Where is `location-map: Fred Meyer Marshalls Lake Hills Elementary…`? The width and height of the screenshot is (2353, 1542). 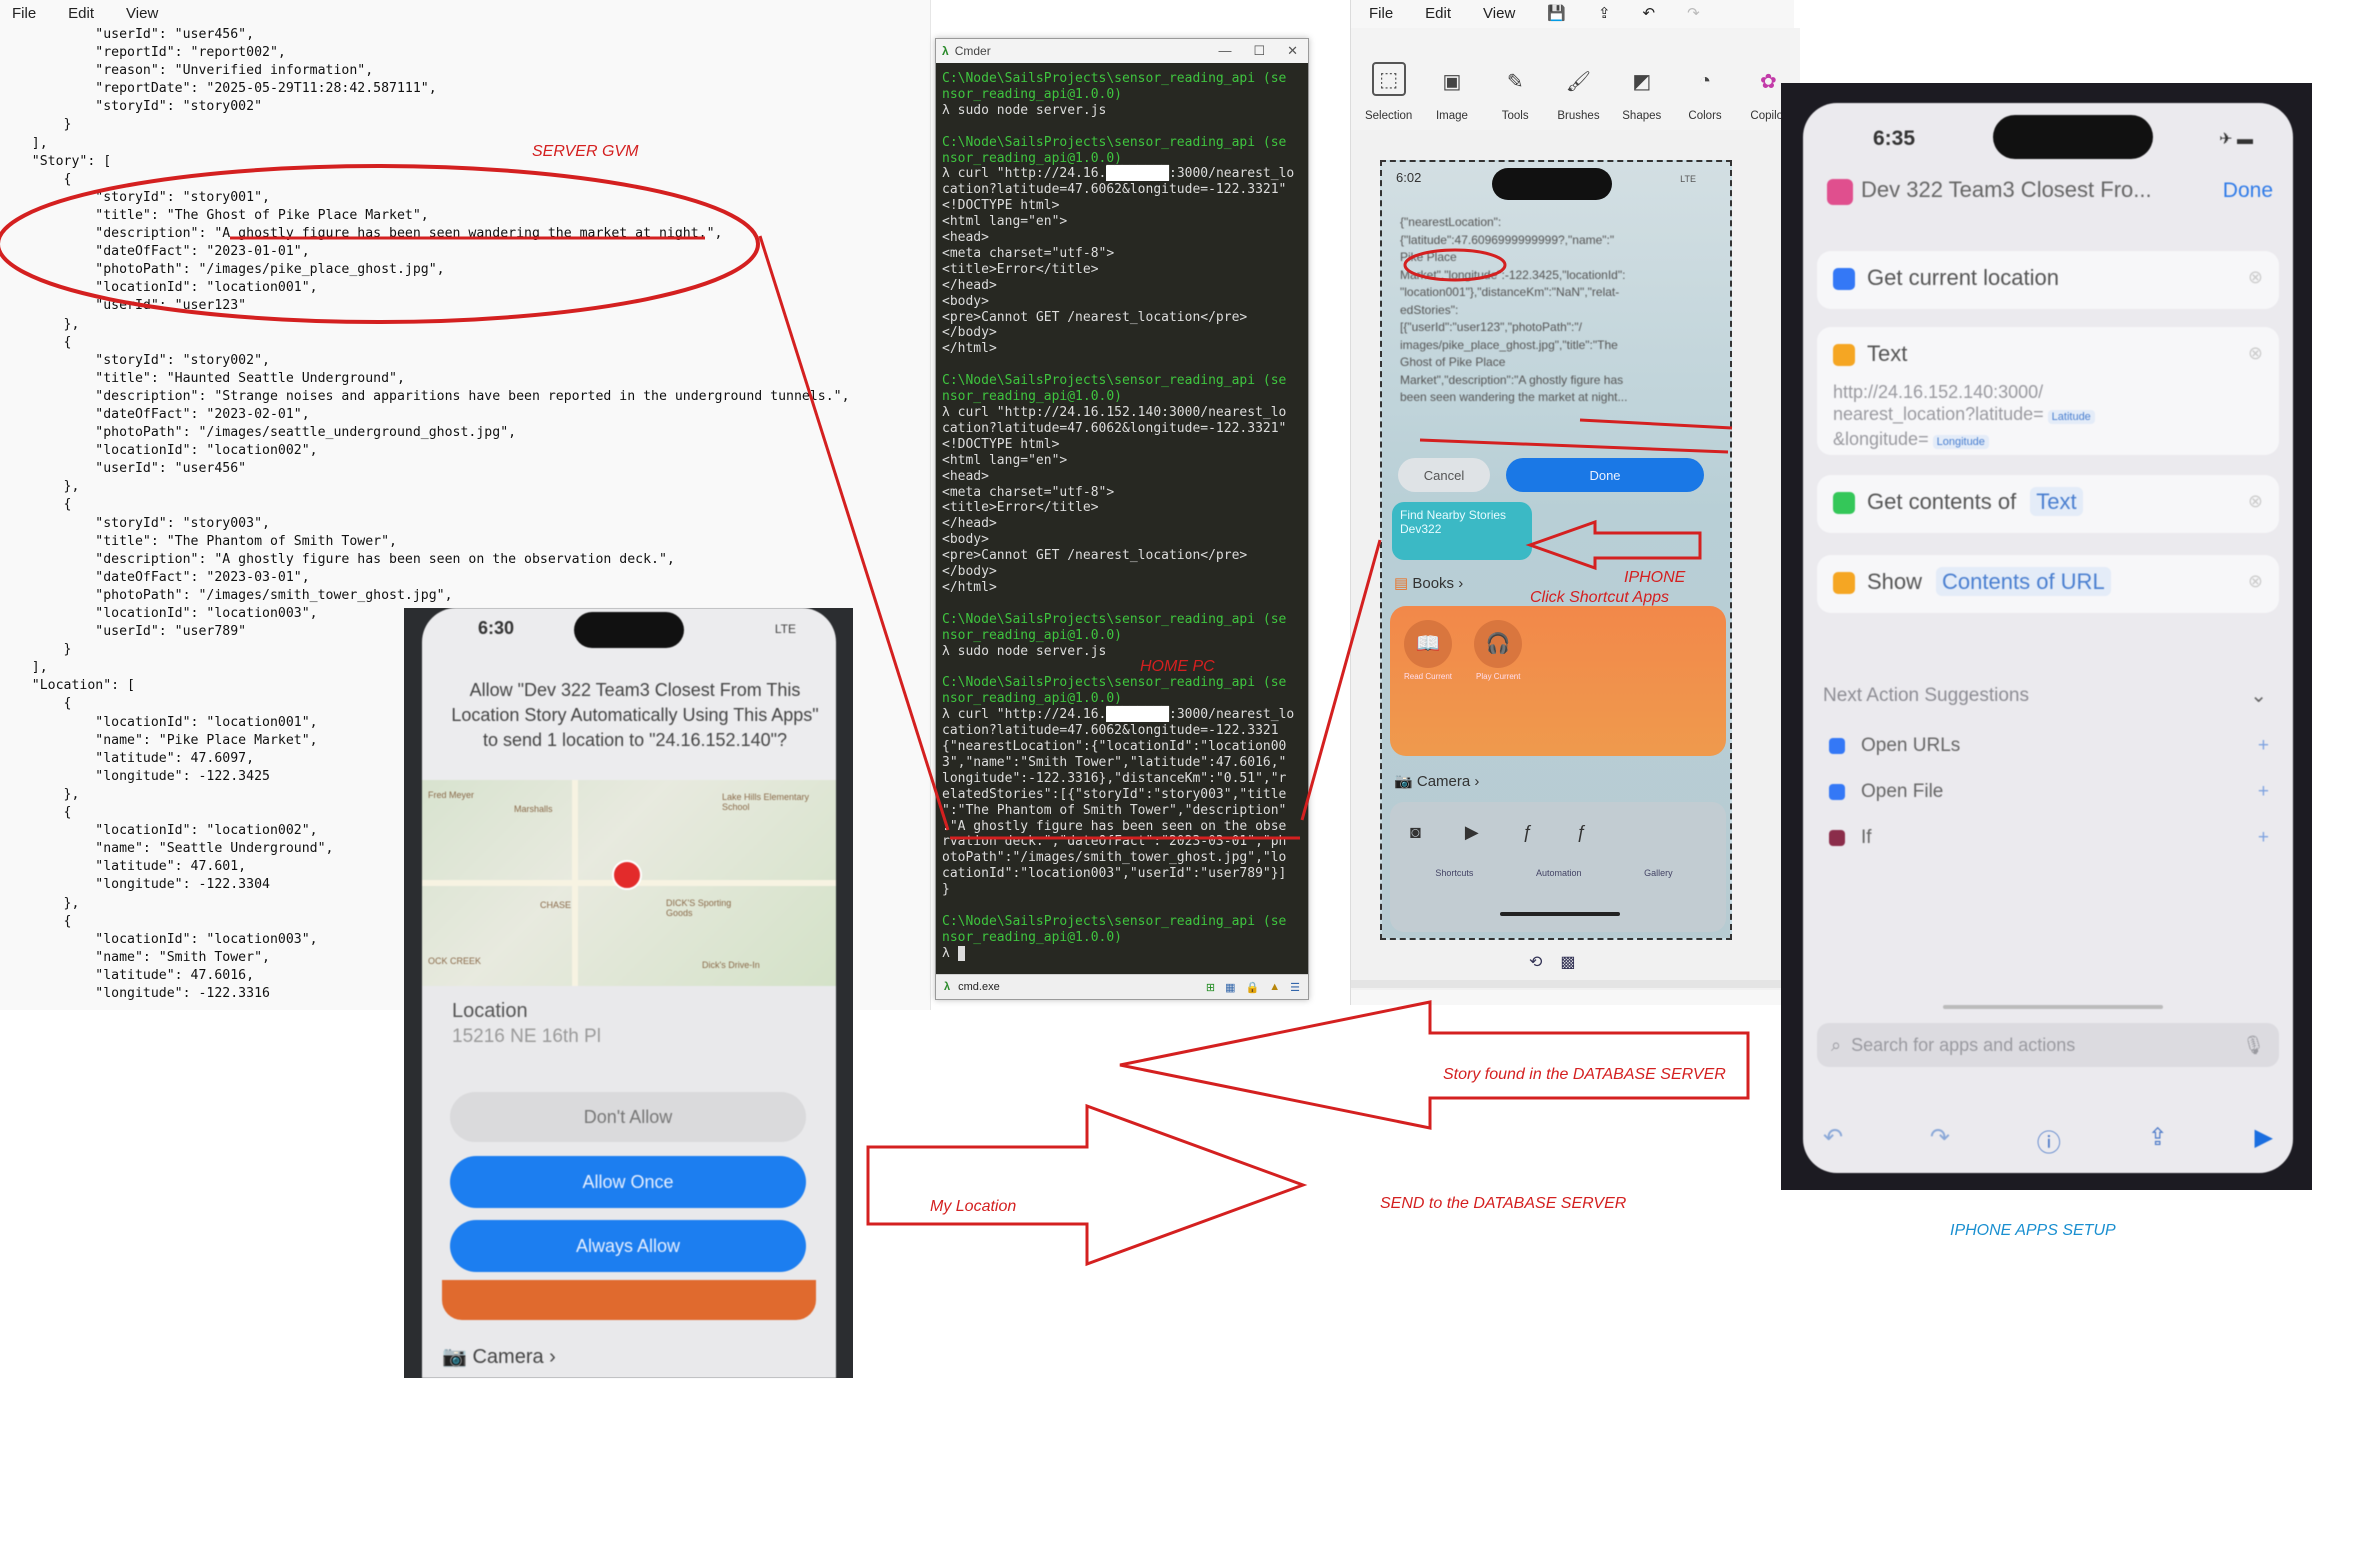
location-map: Fred Meyer Marshalls Lake Hills Elementary… is located at coordinates (629, 883).